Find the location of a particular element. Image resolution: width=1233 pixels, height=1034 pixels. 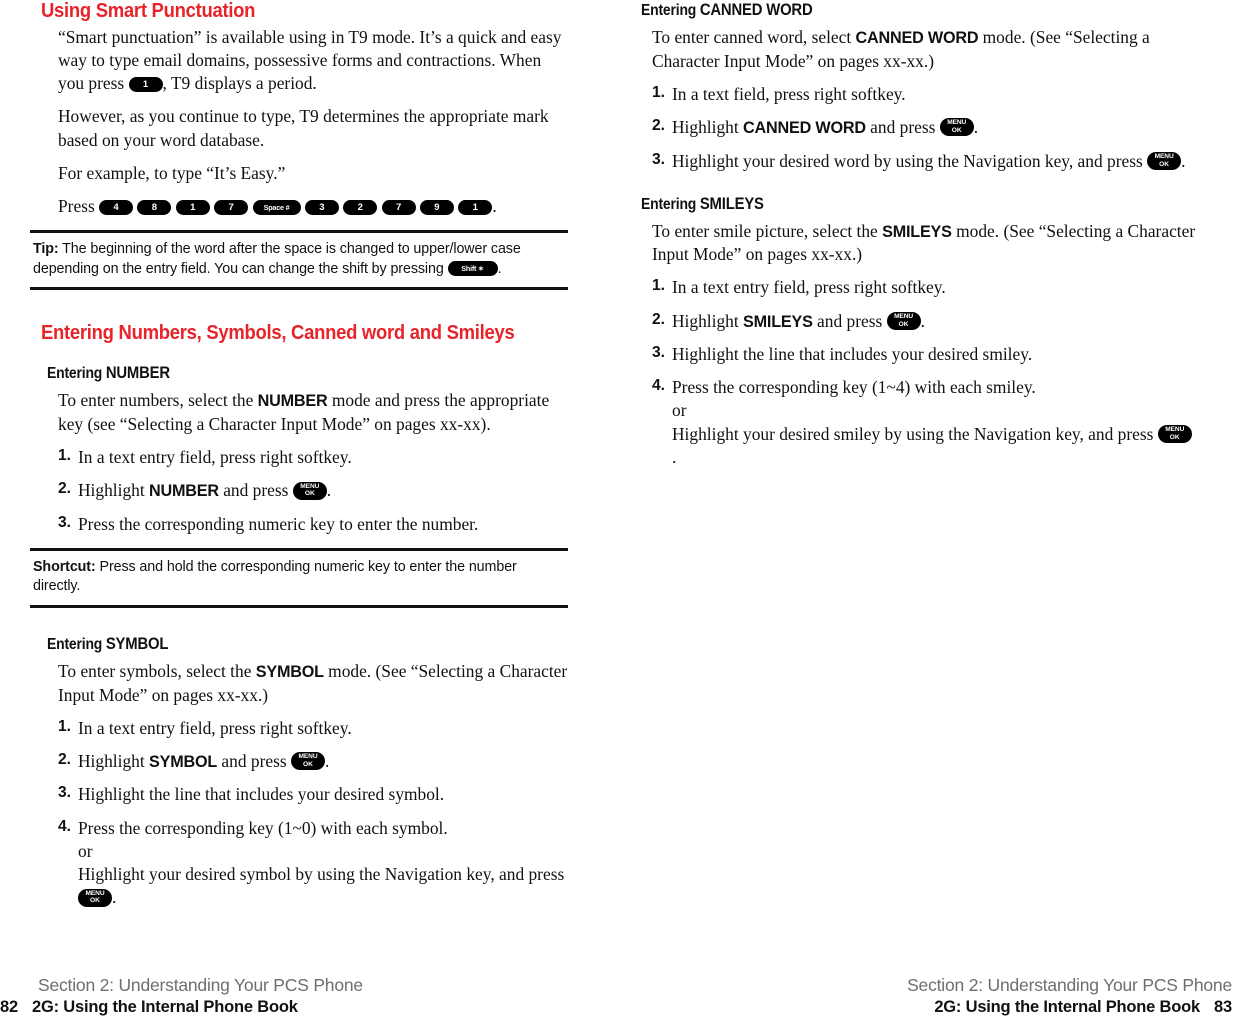

entering-symbol-subheading: Entering SYMBOL is located at coordinates (281, 644).